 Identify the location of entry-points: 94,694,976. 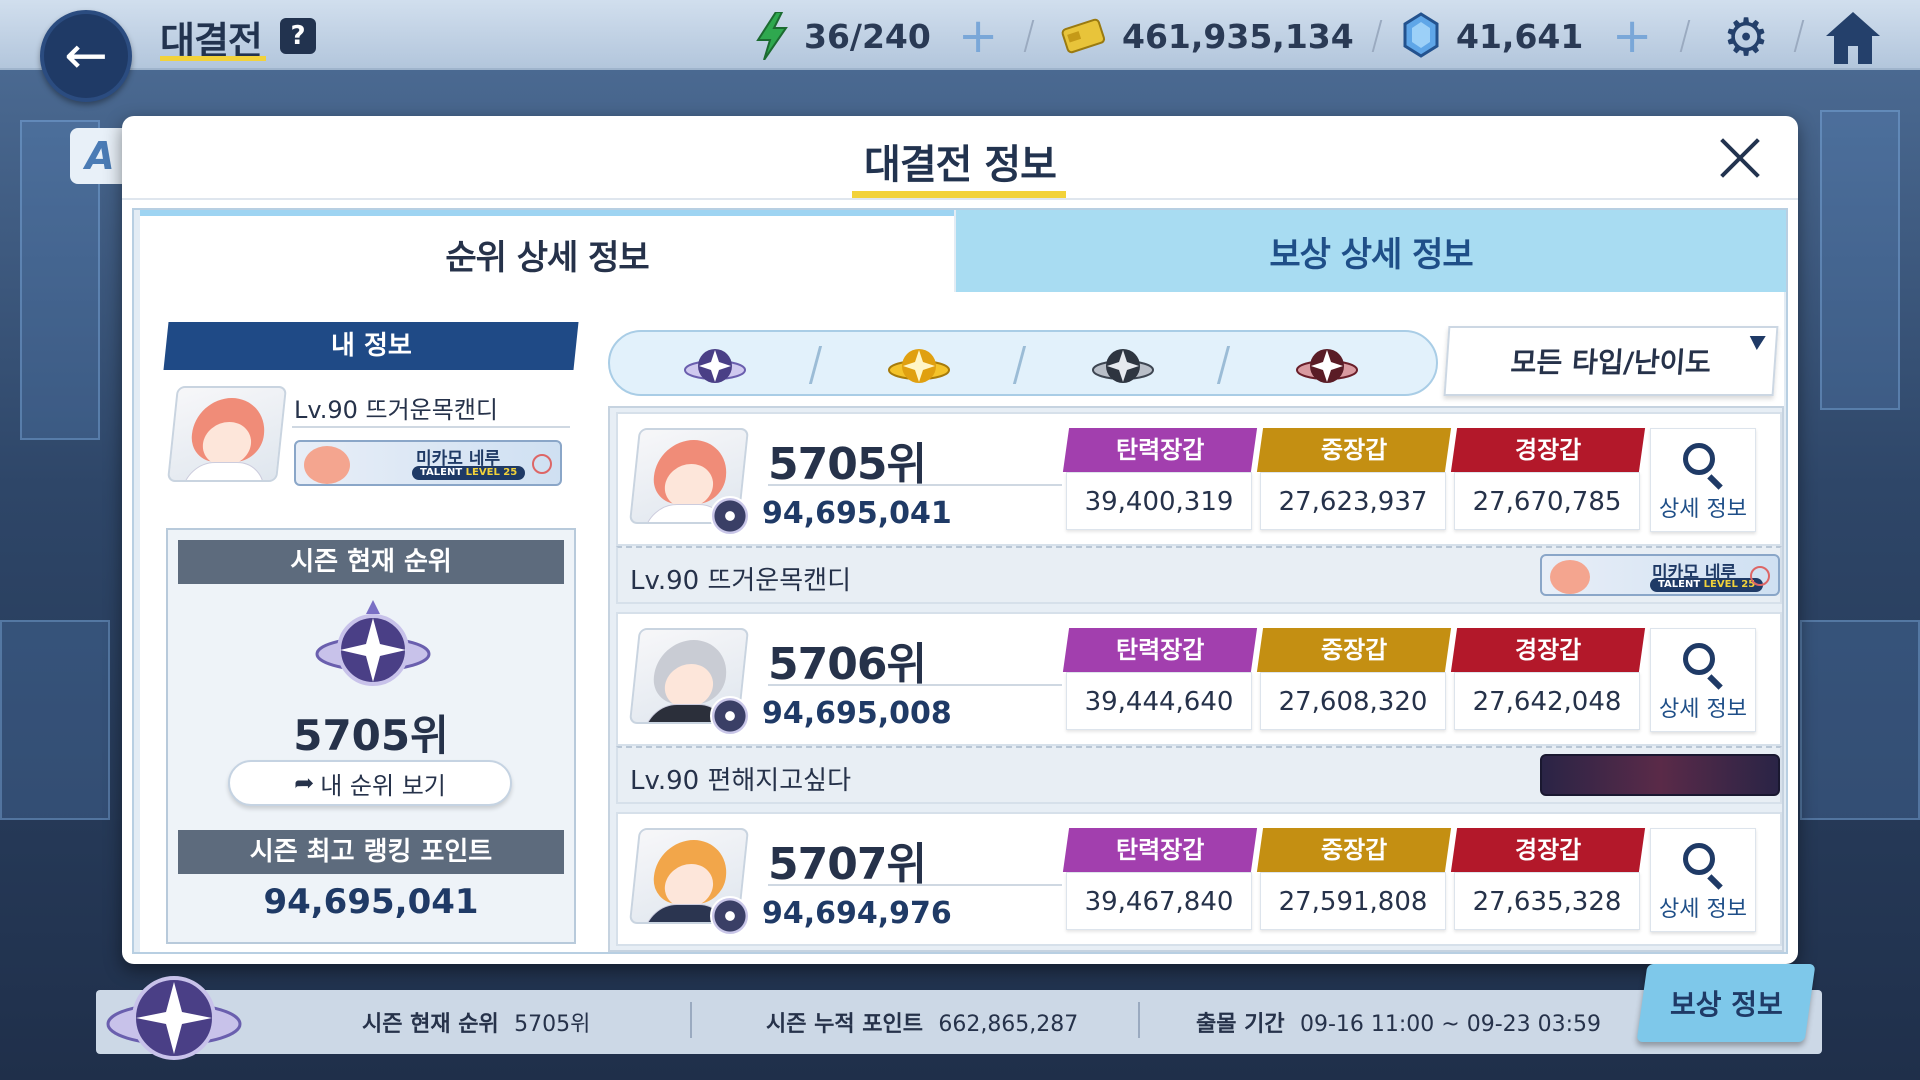
(857, 913).